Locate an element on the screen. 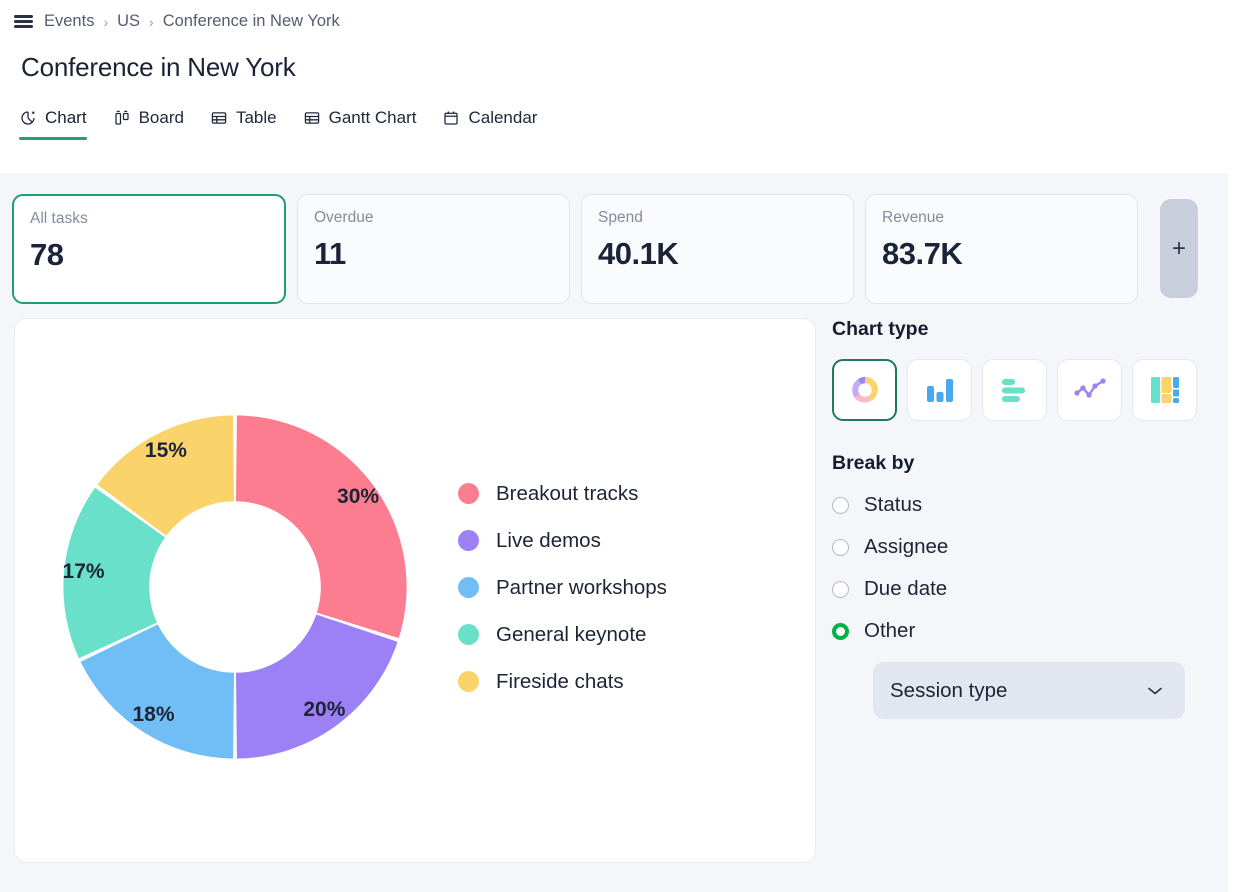  legend-item: Partner workshops is located at coordinates (562, 588).